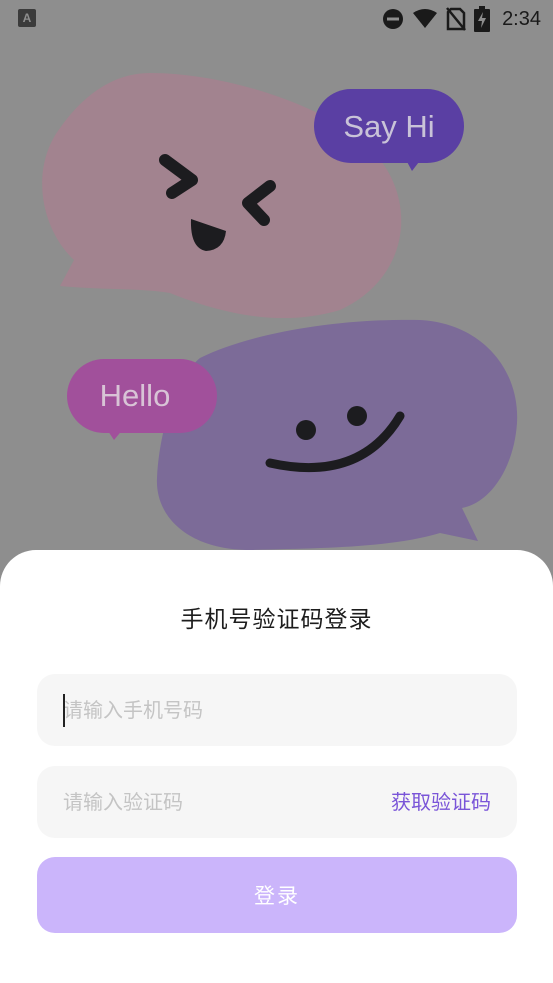 This screenshot has height=983, width=553. I want to click on code-field: 获取验证码, so click(277, 802).